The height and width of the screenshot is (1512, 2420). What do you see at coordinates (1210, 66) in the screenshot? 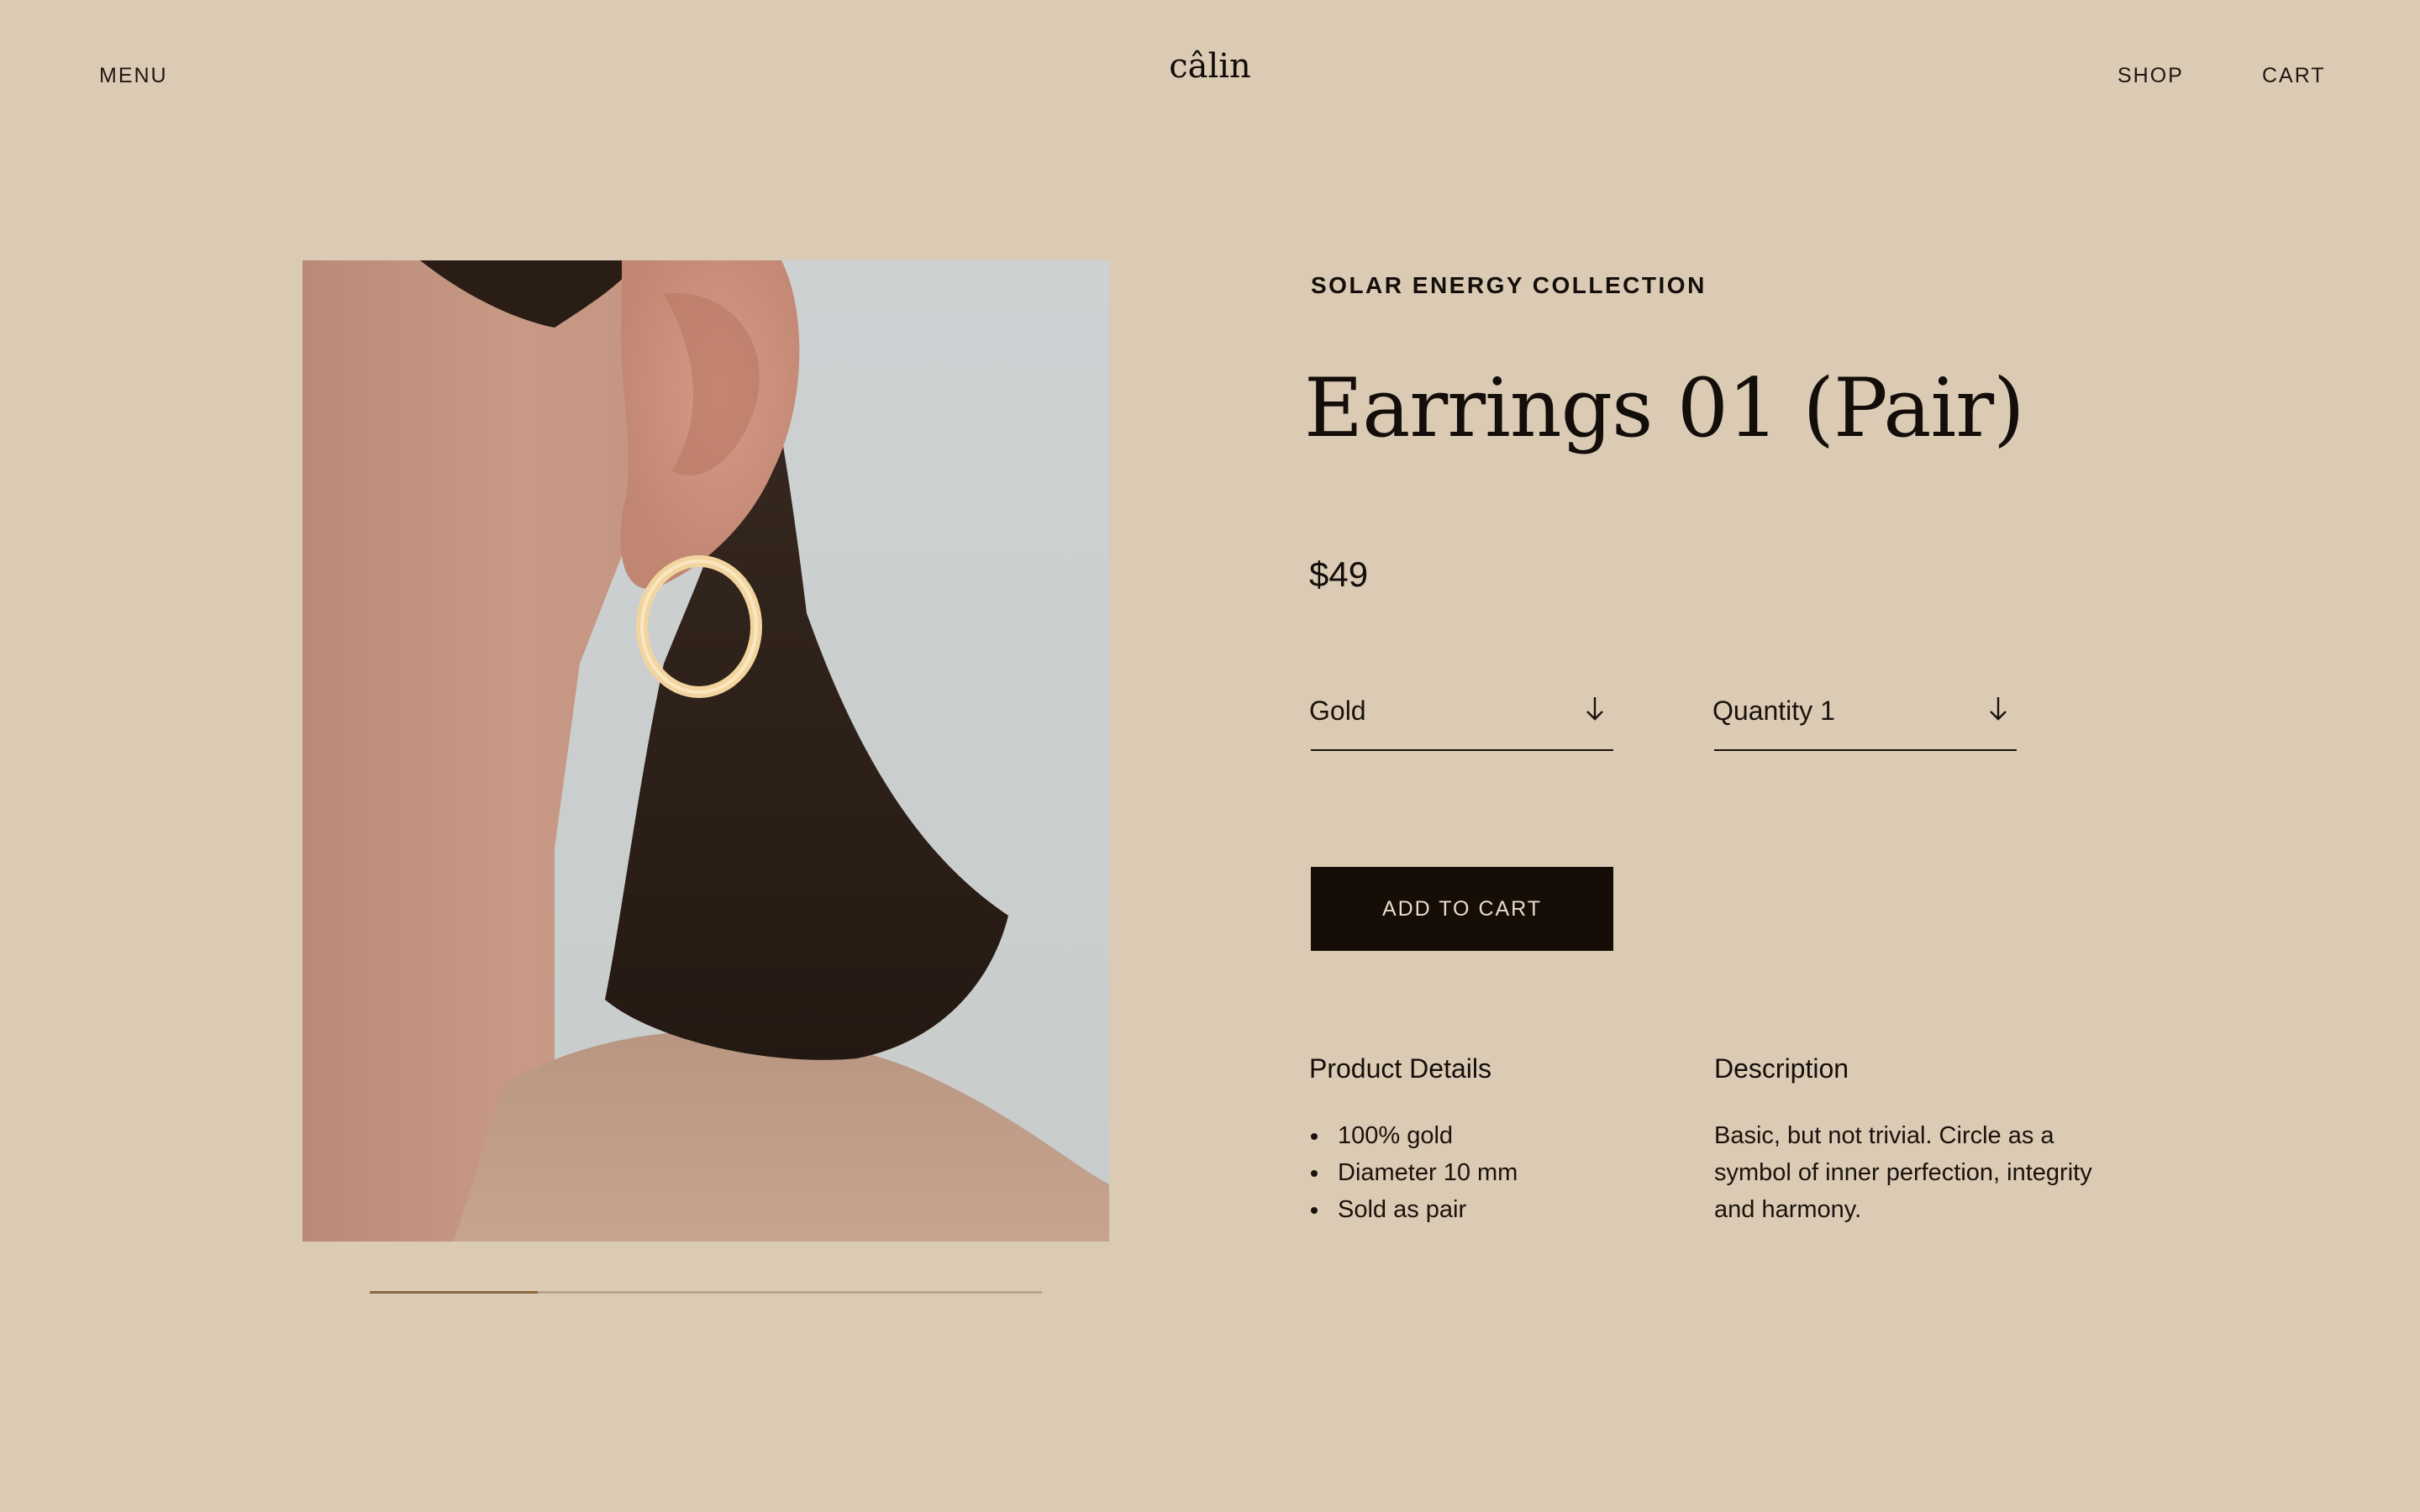
I see `brand-logo: câlin` at bounding box center [1210, 66].